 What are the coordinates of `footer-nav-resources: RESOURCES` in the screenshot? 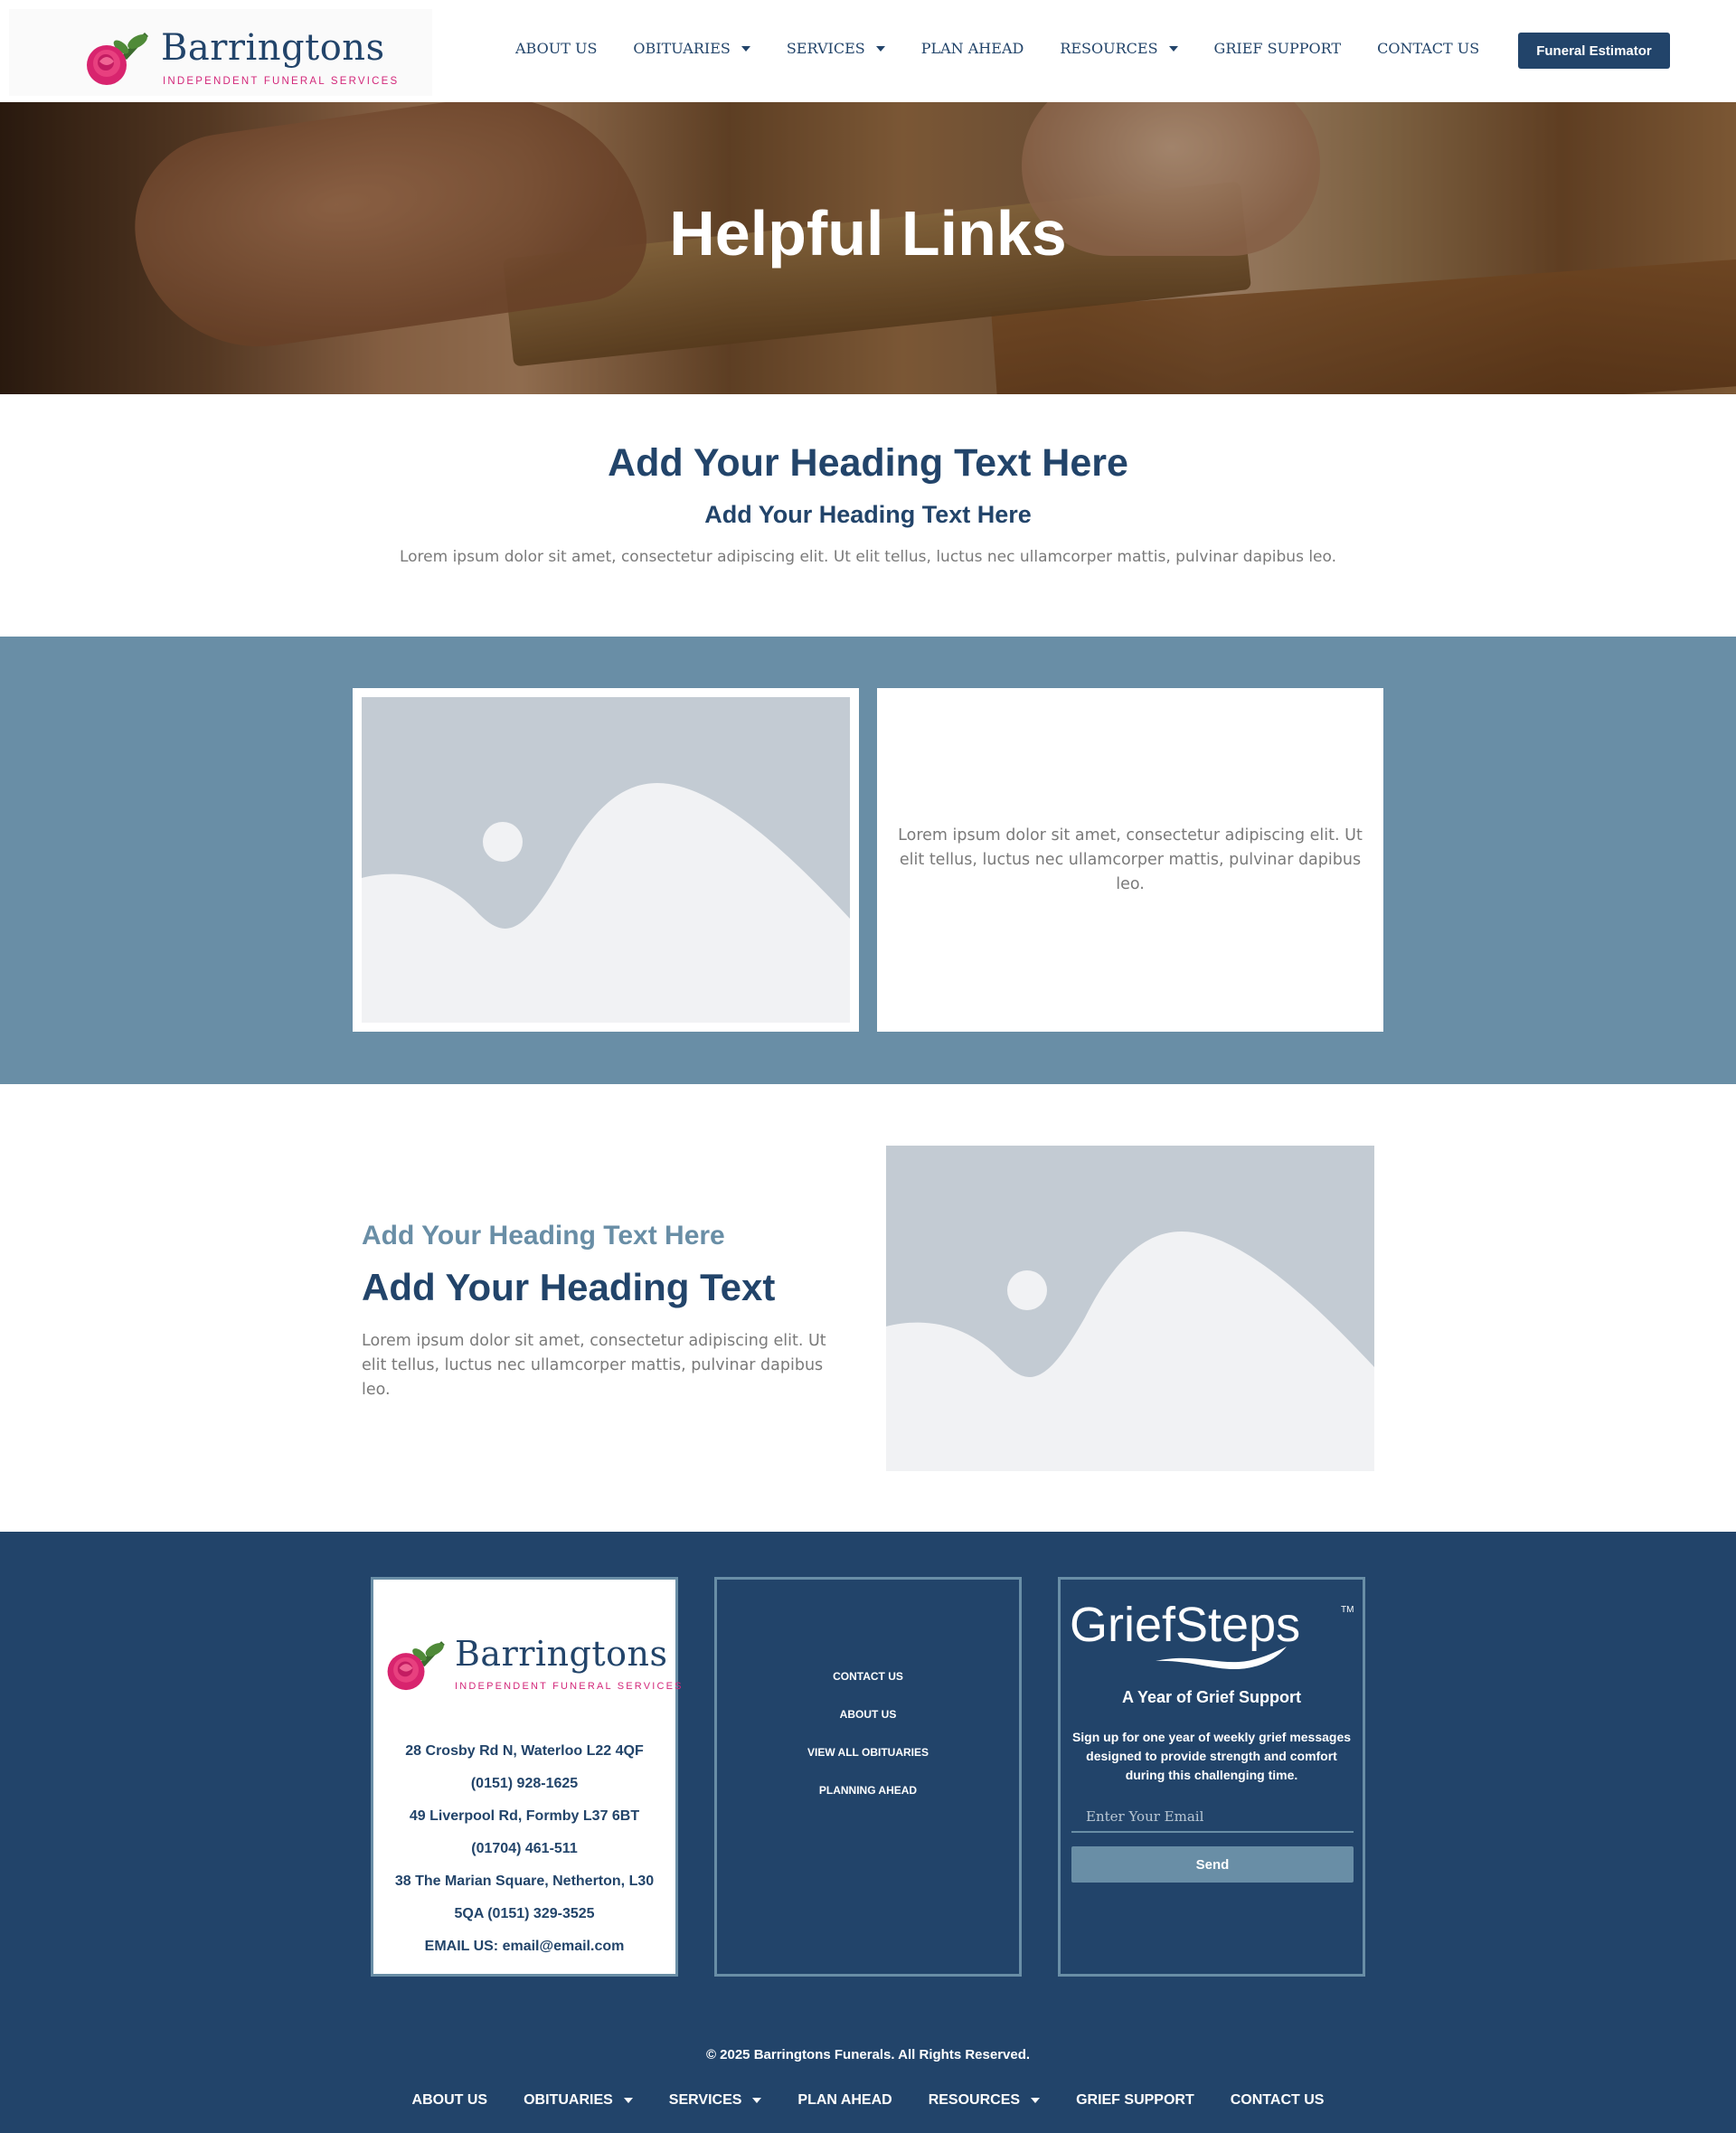 It's located at (985, 2100).